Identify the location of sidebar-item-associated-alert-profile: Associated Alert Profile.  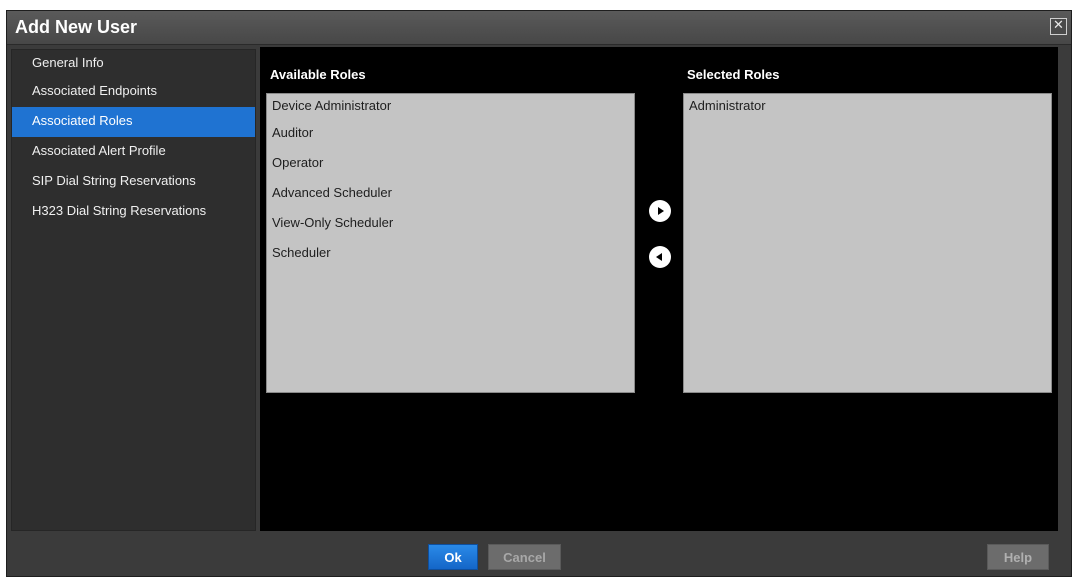
(133, 152).